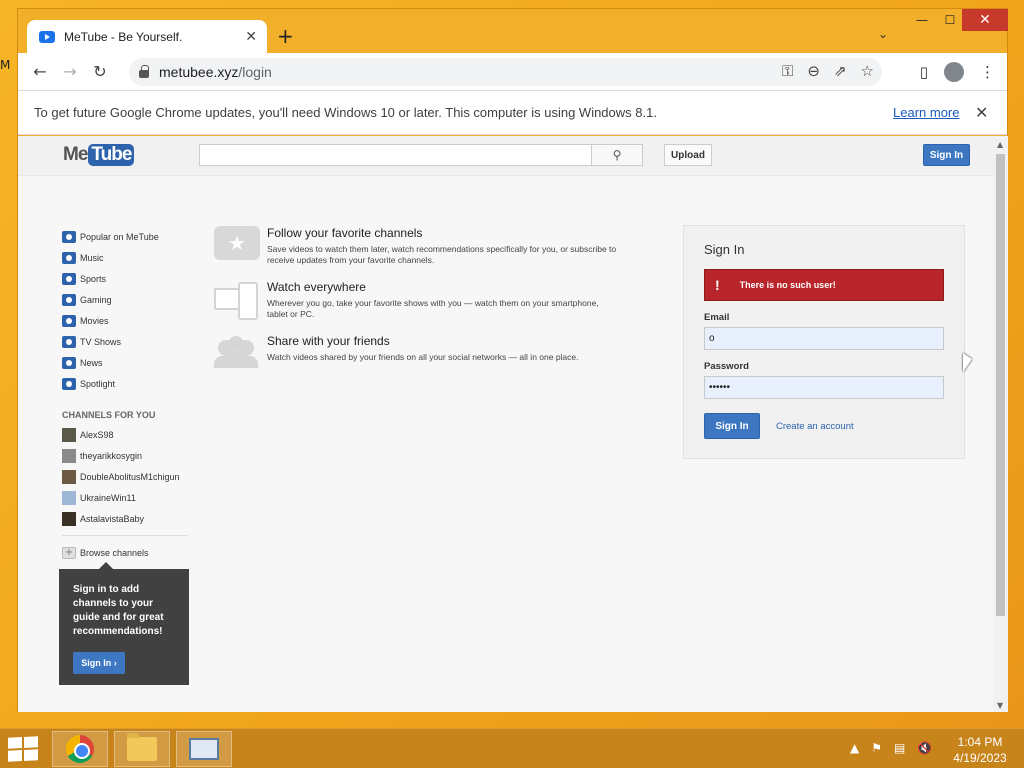 This screenshot has height=768, width=1024. I want to click on guide-divider, so click(125, 535).